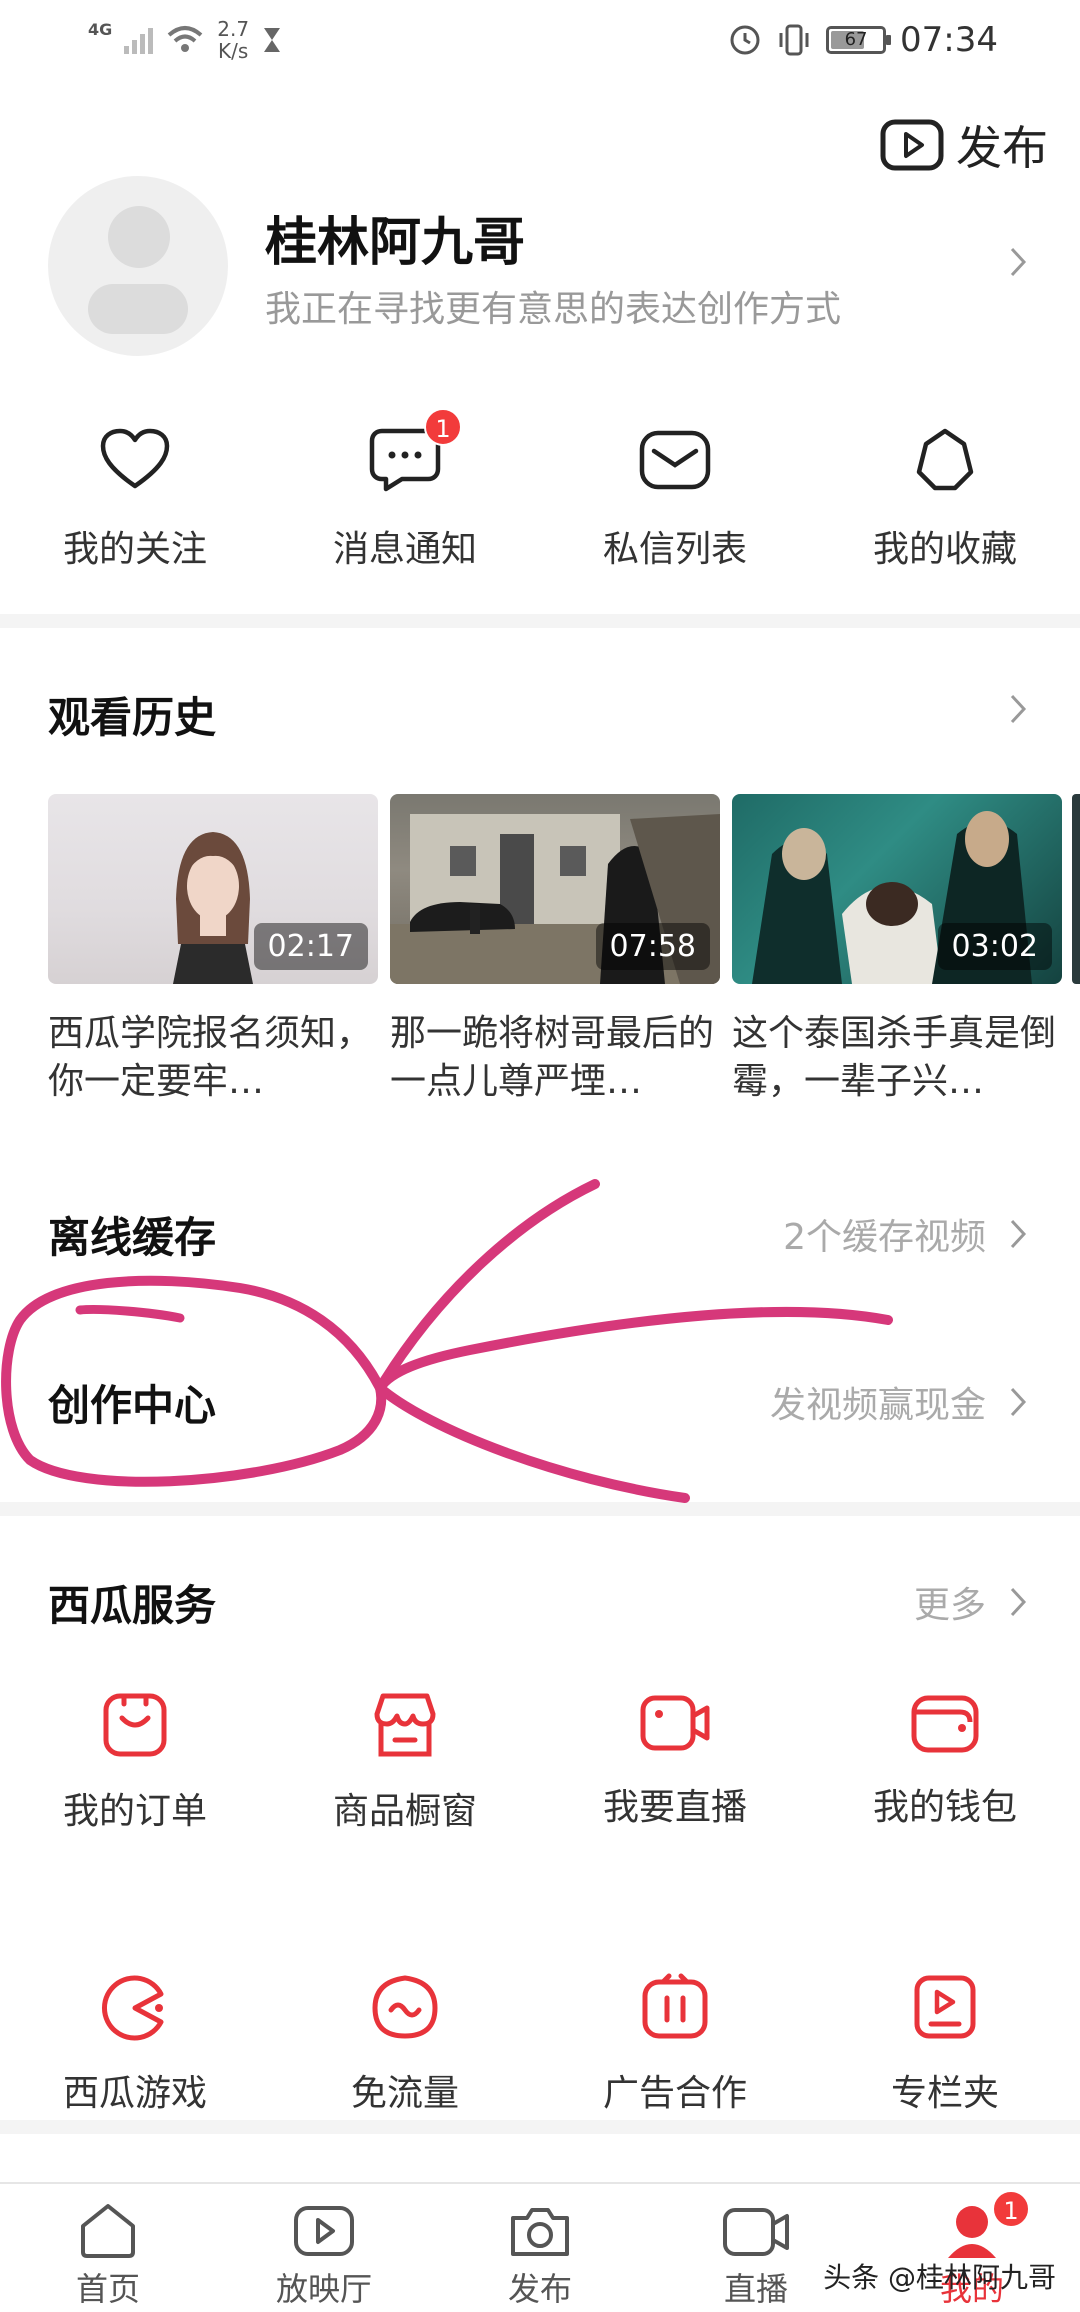 The width and height of the screenshot is (1080, 2312). What do you see at coordinates (949, 1605) in the screenshot?
I see `services-more-label: 更多` at bounding box center [949, 1605].